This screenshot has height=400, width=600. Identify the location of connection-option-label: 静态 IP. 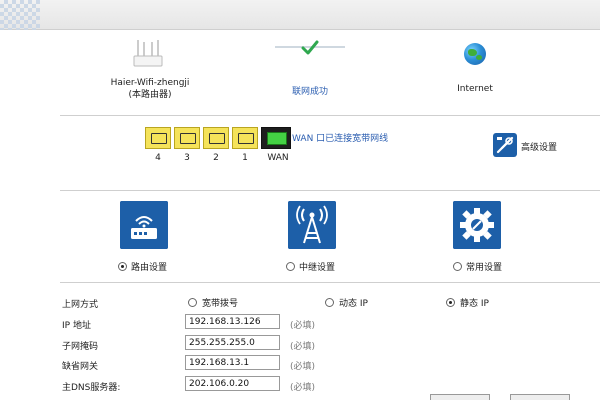
(474, 304).